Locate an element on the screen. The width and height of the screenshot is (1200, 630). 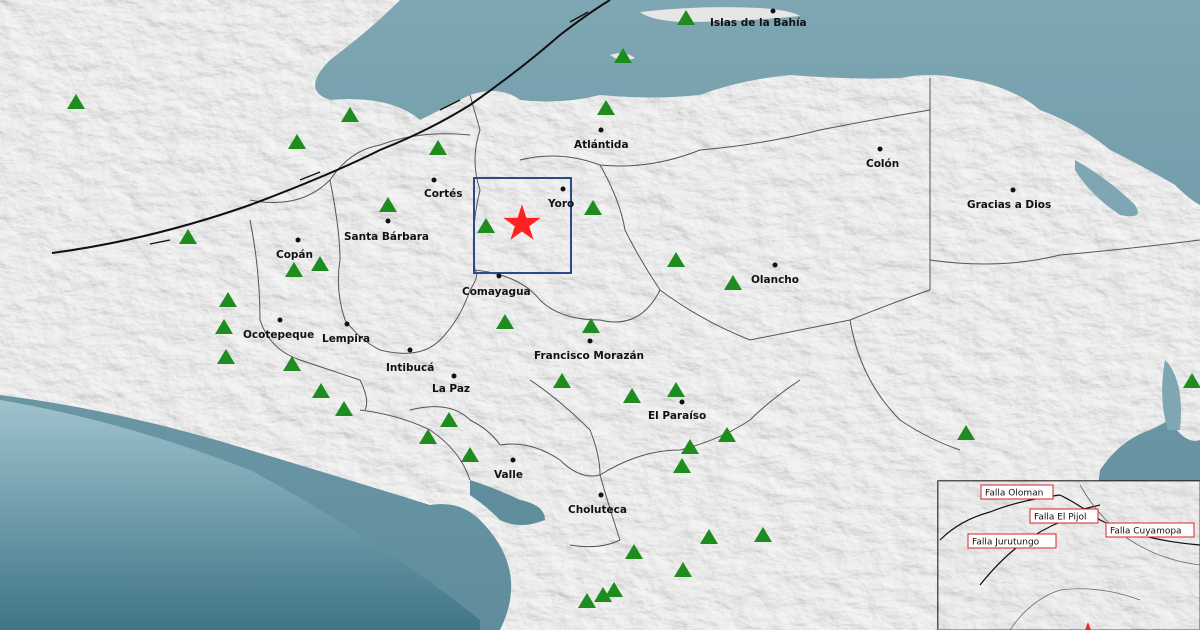
fault-label-jurutungo: Falla Jurutungo is located at coordinates (1012, 541).